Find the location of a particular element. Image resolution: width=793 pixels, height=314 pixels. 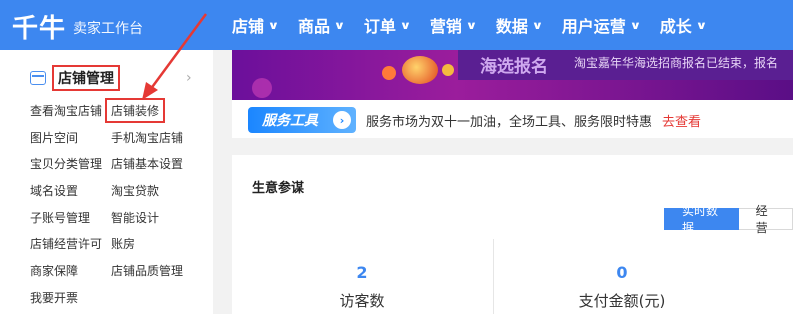

nav-item-growth: 成长 ∨ is located at coordinates (683, 25).